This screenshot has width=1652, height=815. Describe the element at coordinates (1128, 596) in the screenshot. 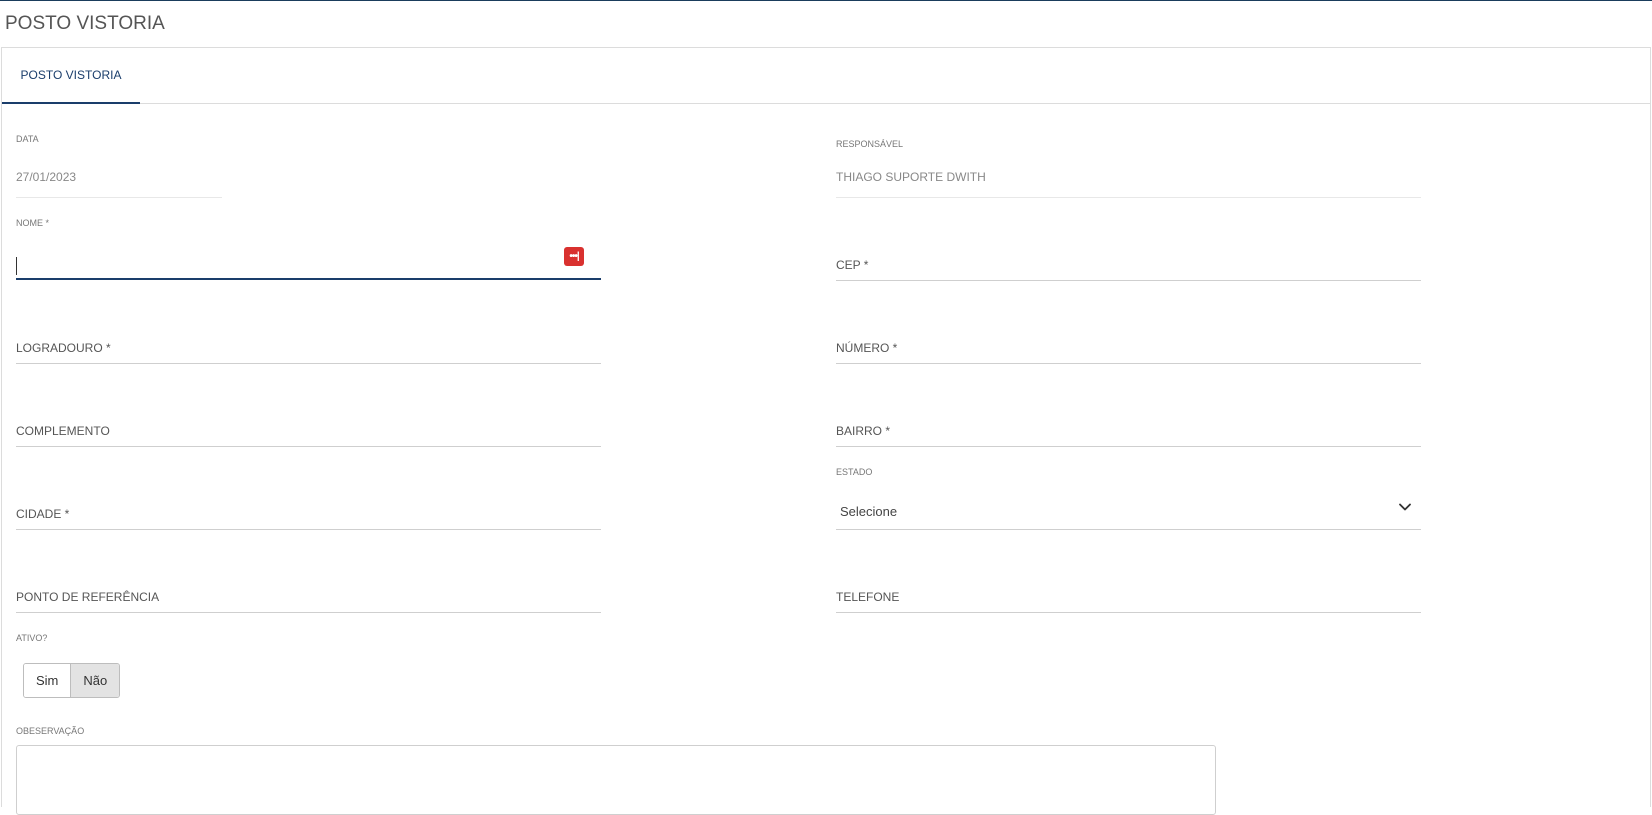

I see `telefone-field: TELEFONE` at that location.